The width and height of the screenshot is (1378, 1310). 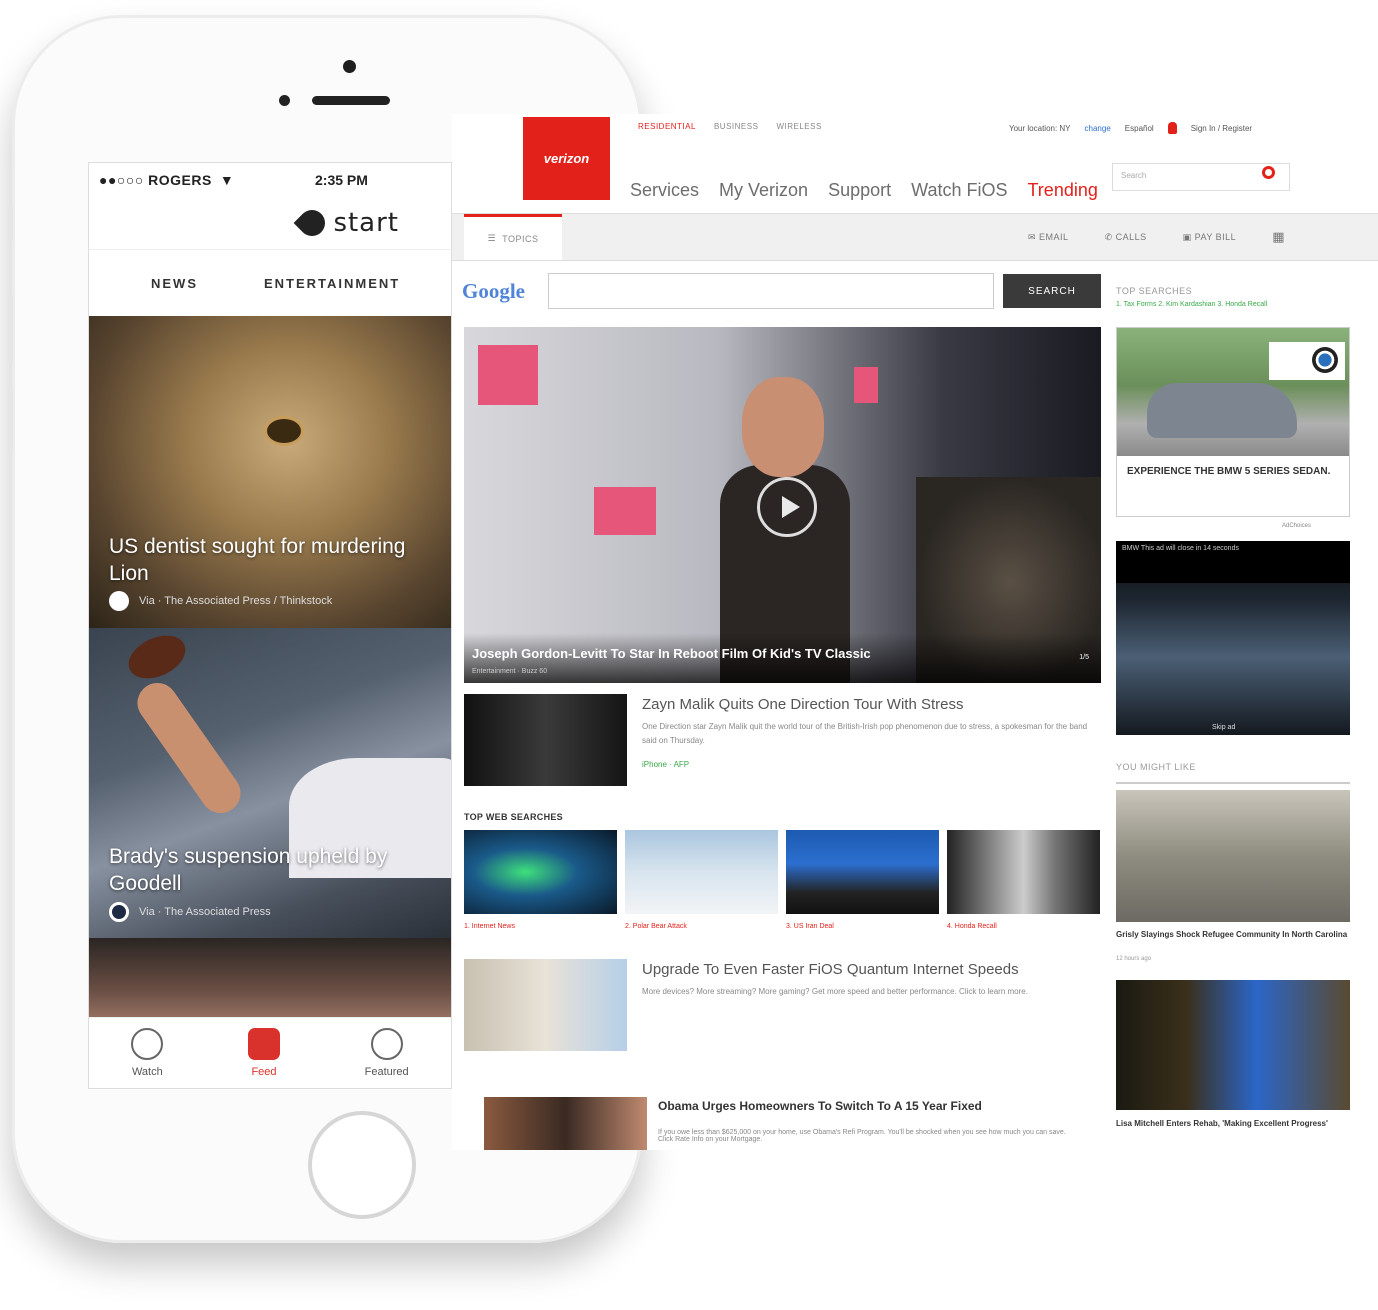 What do you see at coordinates (1229, 471) in the screenshot?
I see `ad-headline: EXPERIENCE THE BMW 5 SERIES SEDAN.` at bounding box center [1229, 471].